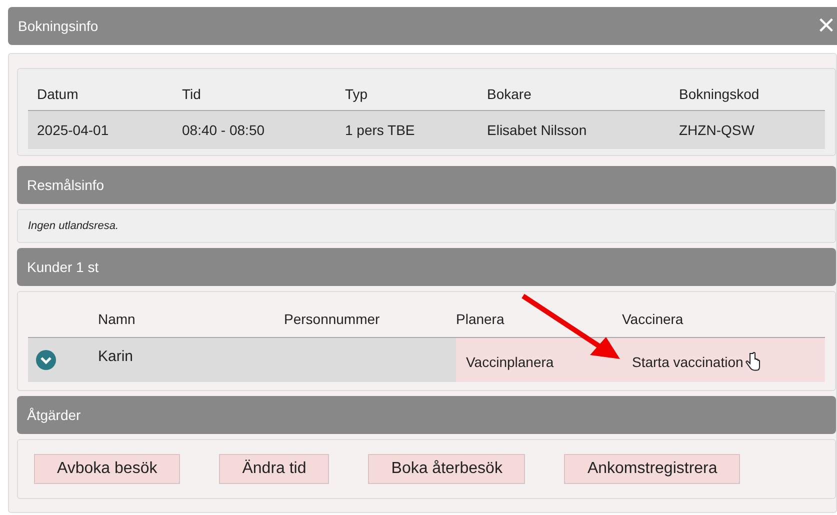  What do you see at coordinates (107, 469) in the screenshot?
I see `action-button: Avboka besök` at bounding box center [107, 469].